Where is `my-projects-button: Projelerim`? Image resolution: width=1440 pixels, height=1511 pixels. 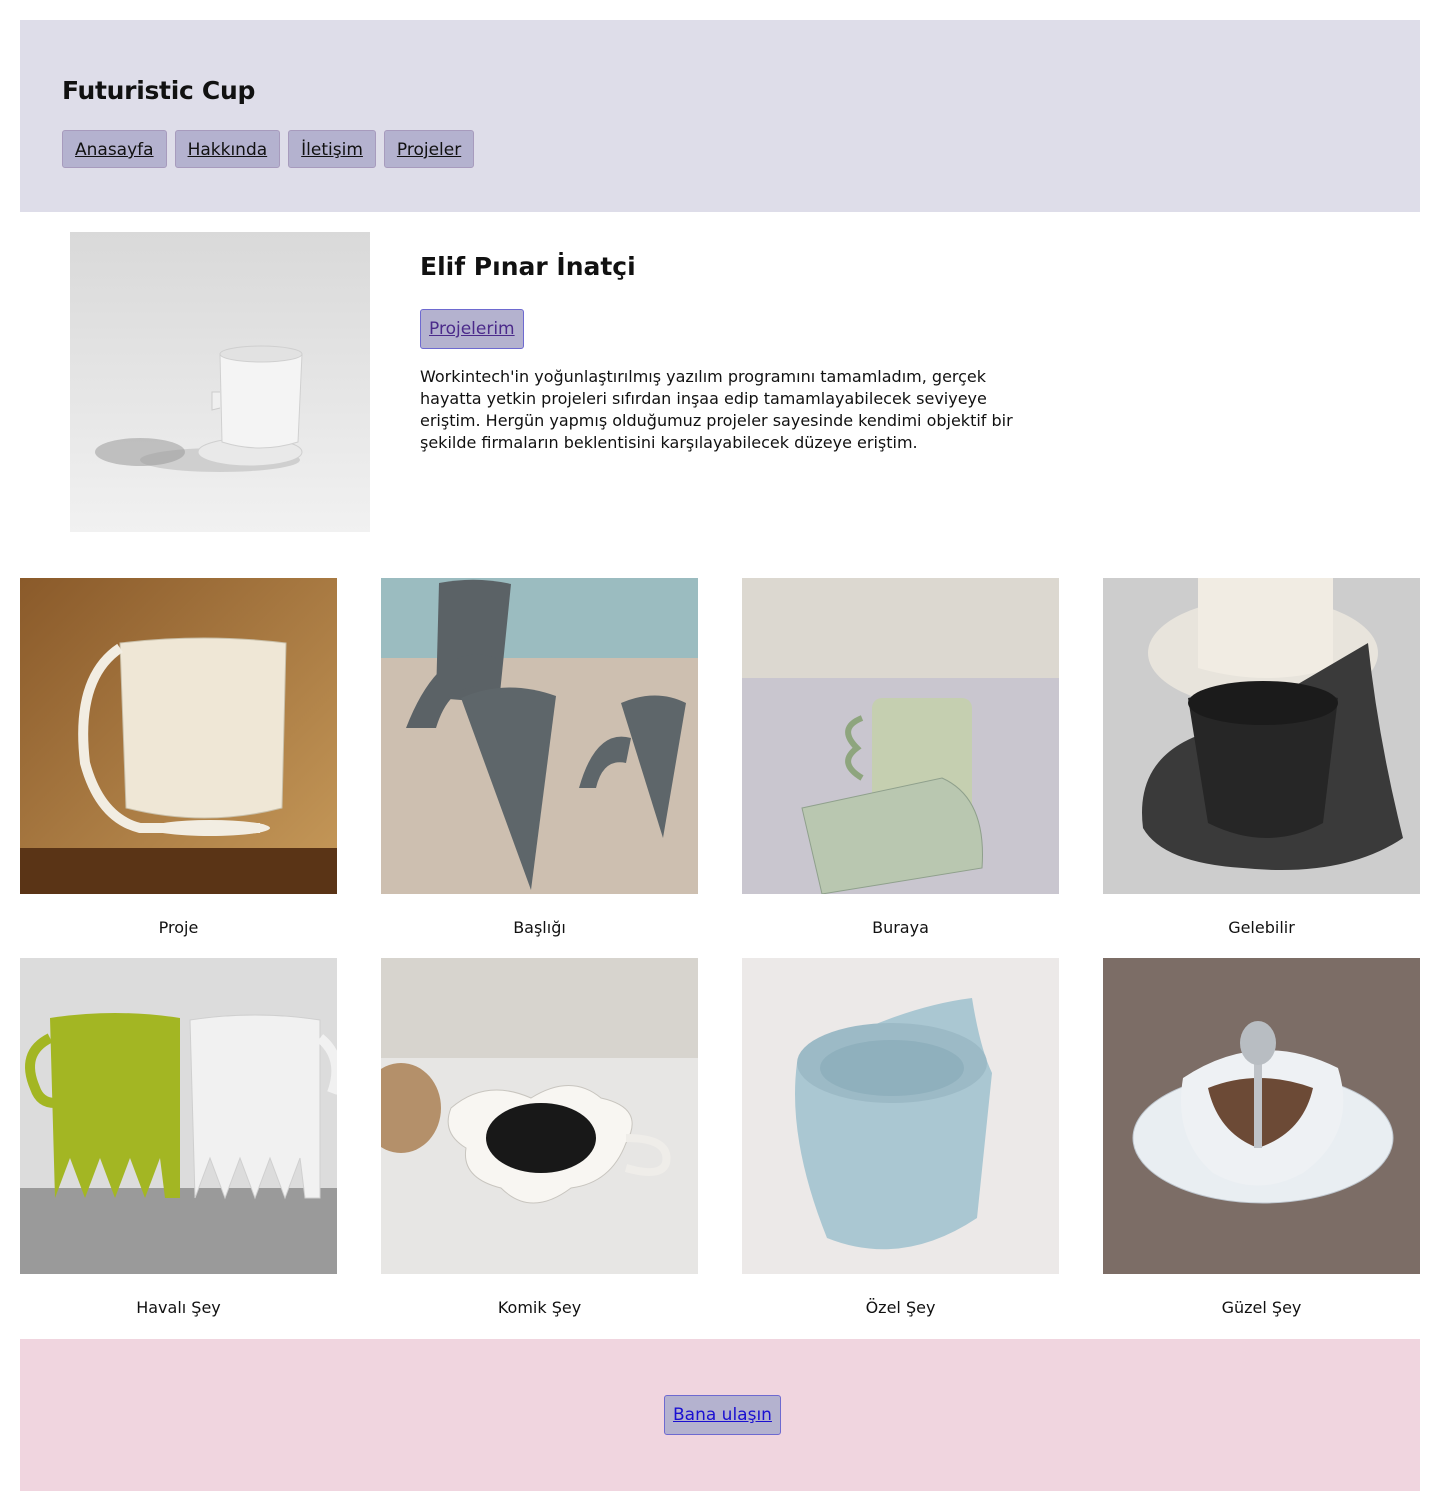
my-projects-button: Projelerim is located at coordinates (472, 329).